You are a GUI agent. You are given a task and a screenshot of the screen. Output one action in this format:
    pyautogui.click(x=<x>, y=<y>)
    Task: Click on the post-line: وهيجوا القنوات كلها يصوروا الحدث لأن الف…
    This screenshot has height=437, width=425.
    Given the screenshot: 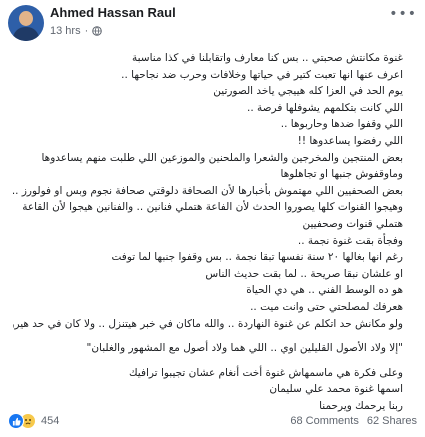 What is the action you would take?
    pyautogui.click(x=212, y=215)
    